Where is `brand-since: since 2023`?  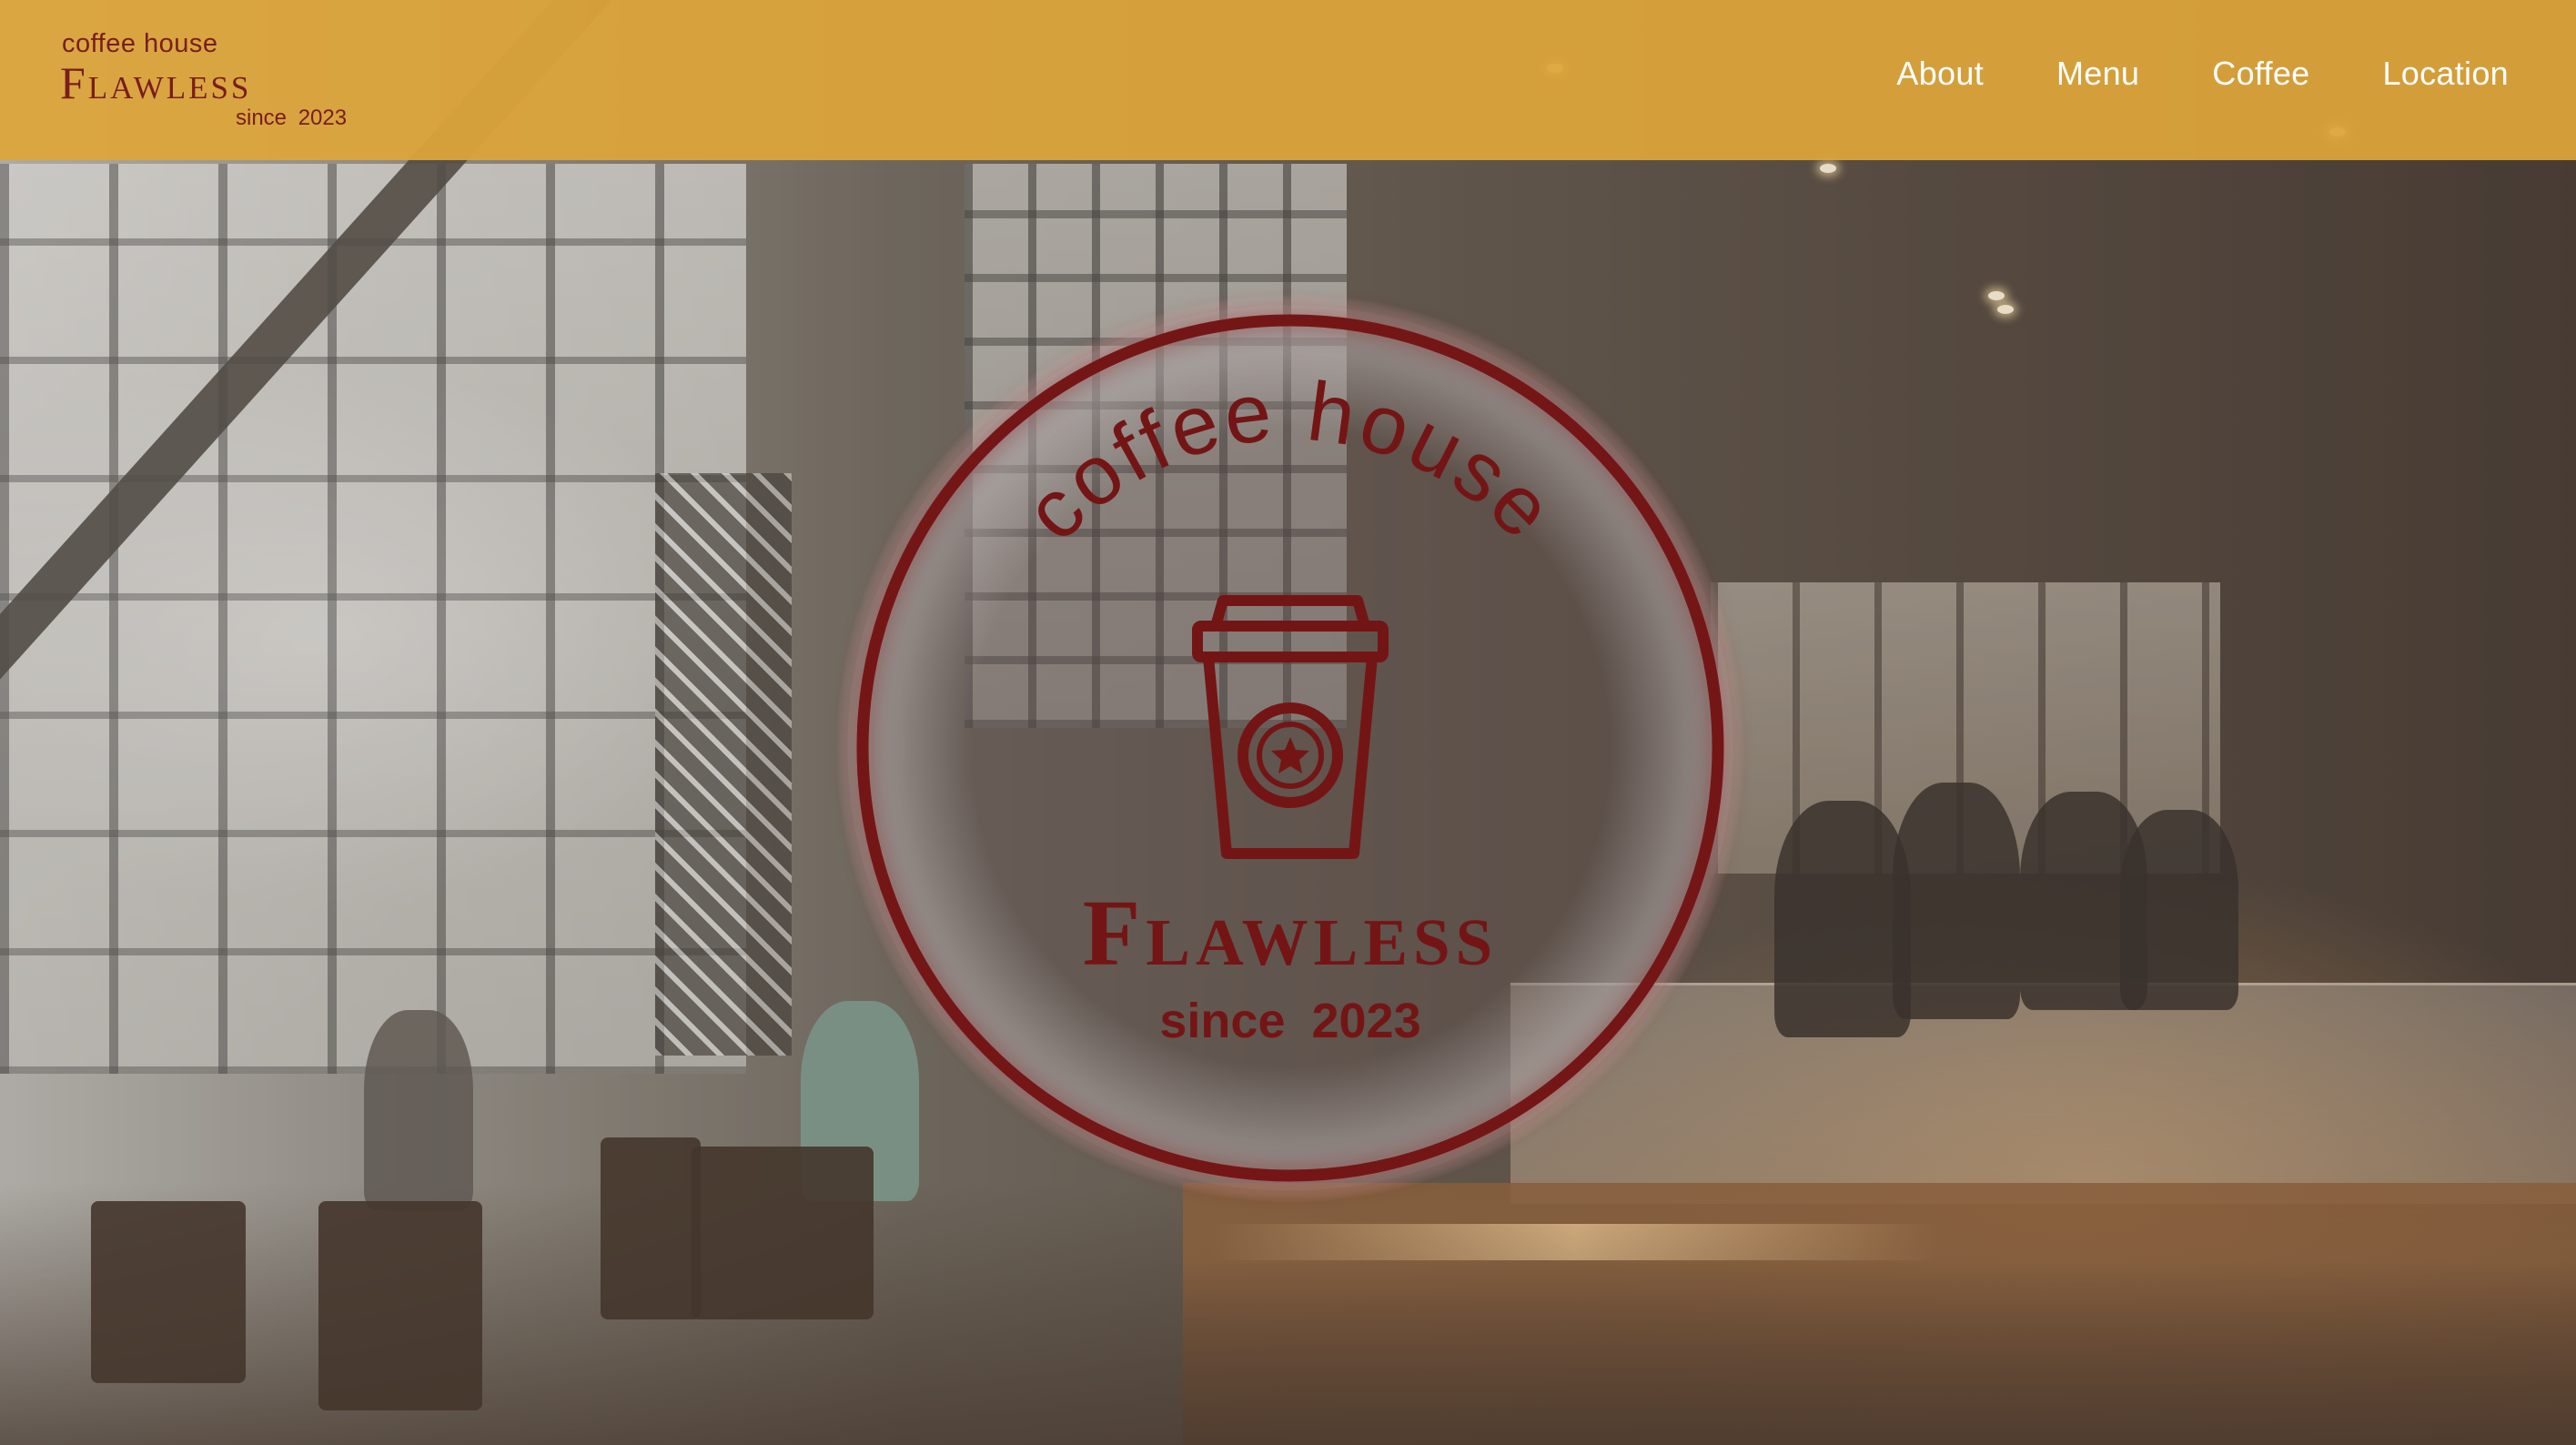
brand-since: since 2023 is located at coordinates (292, 118).